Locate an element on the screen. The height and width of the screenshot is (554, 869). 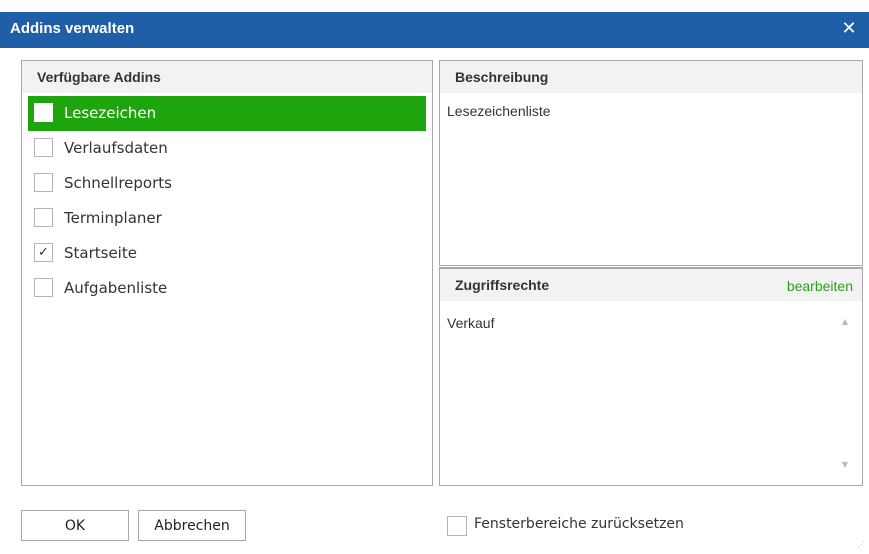
check-icon: ✓ is located at coordinates (43, 252).